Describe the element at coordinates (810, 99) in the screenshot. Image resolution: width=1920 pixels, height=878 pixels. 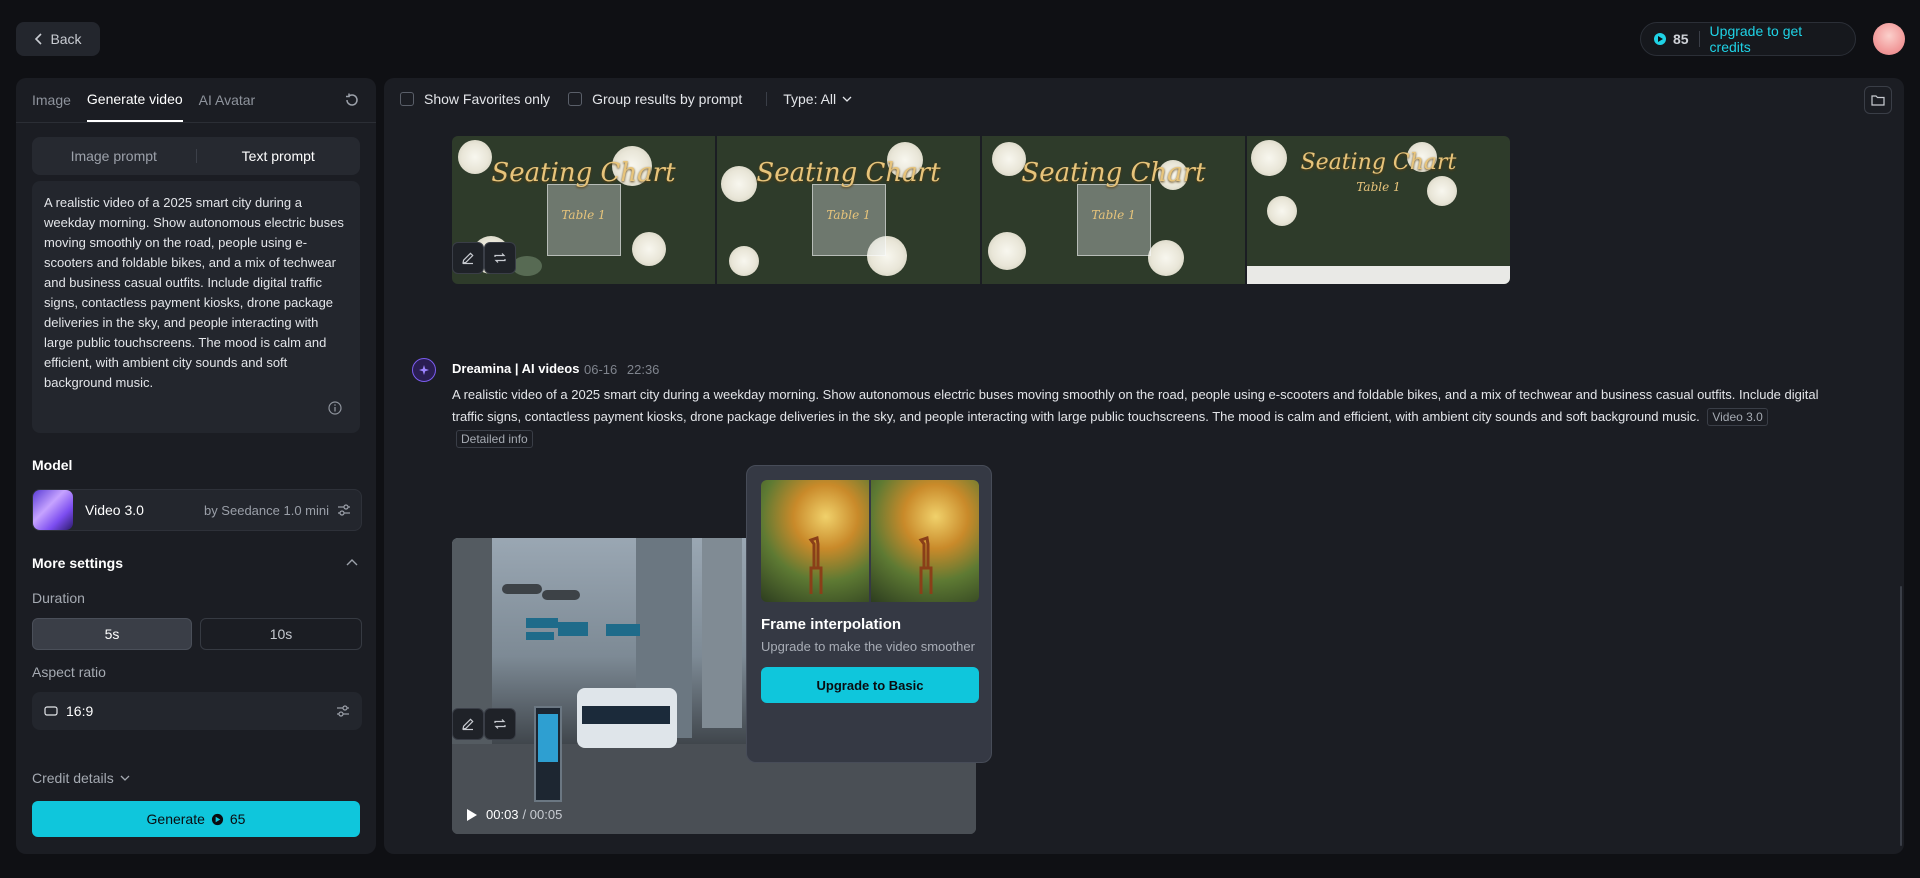
I see `type-filter-label: Type: All` at that location.